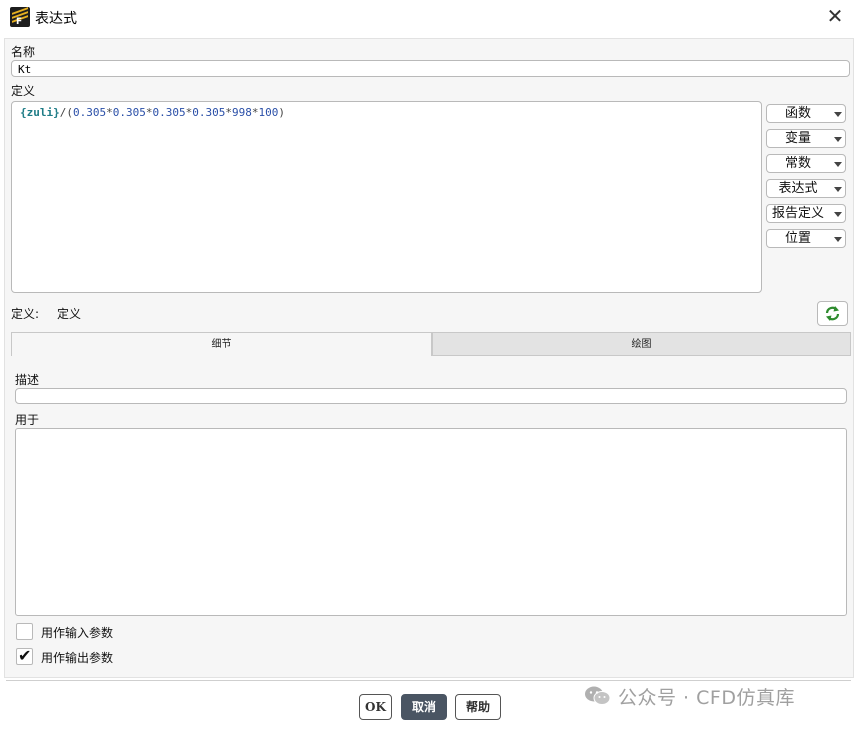 The image size is (857, 730). Describe the element at coordinates (56, 19) in the screenshot. I see `window-title: 表达式` at that location.